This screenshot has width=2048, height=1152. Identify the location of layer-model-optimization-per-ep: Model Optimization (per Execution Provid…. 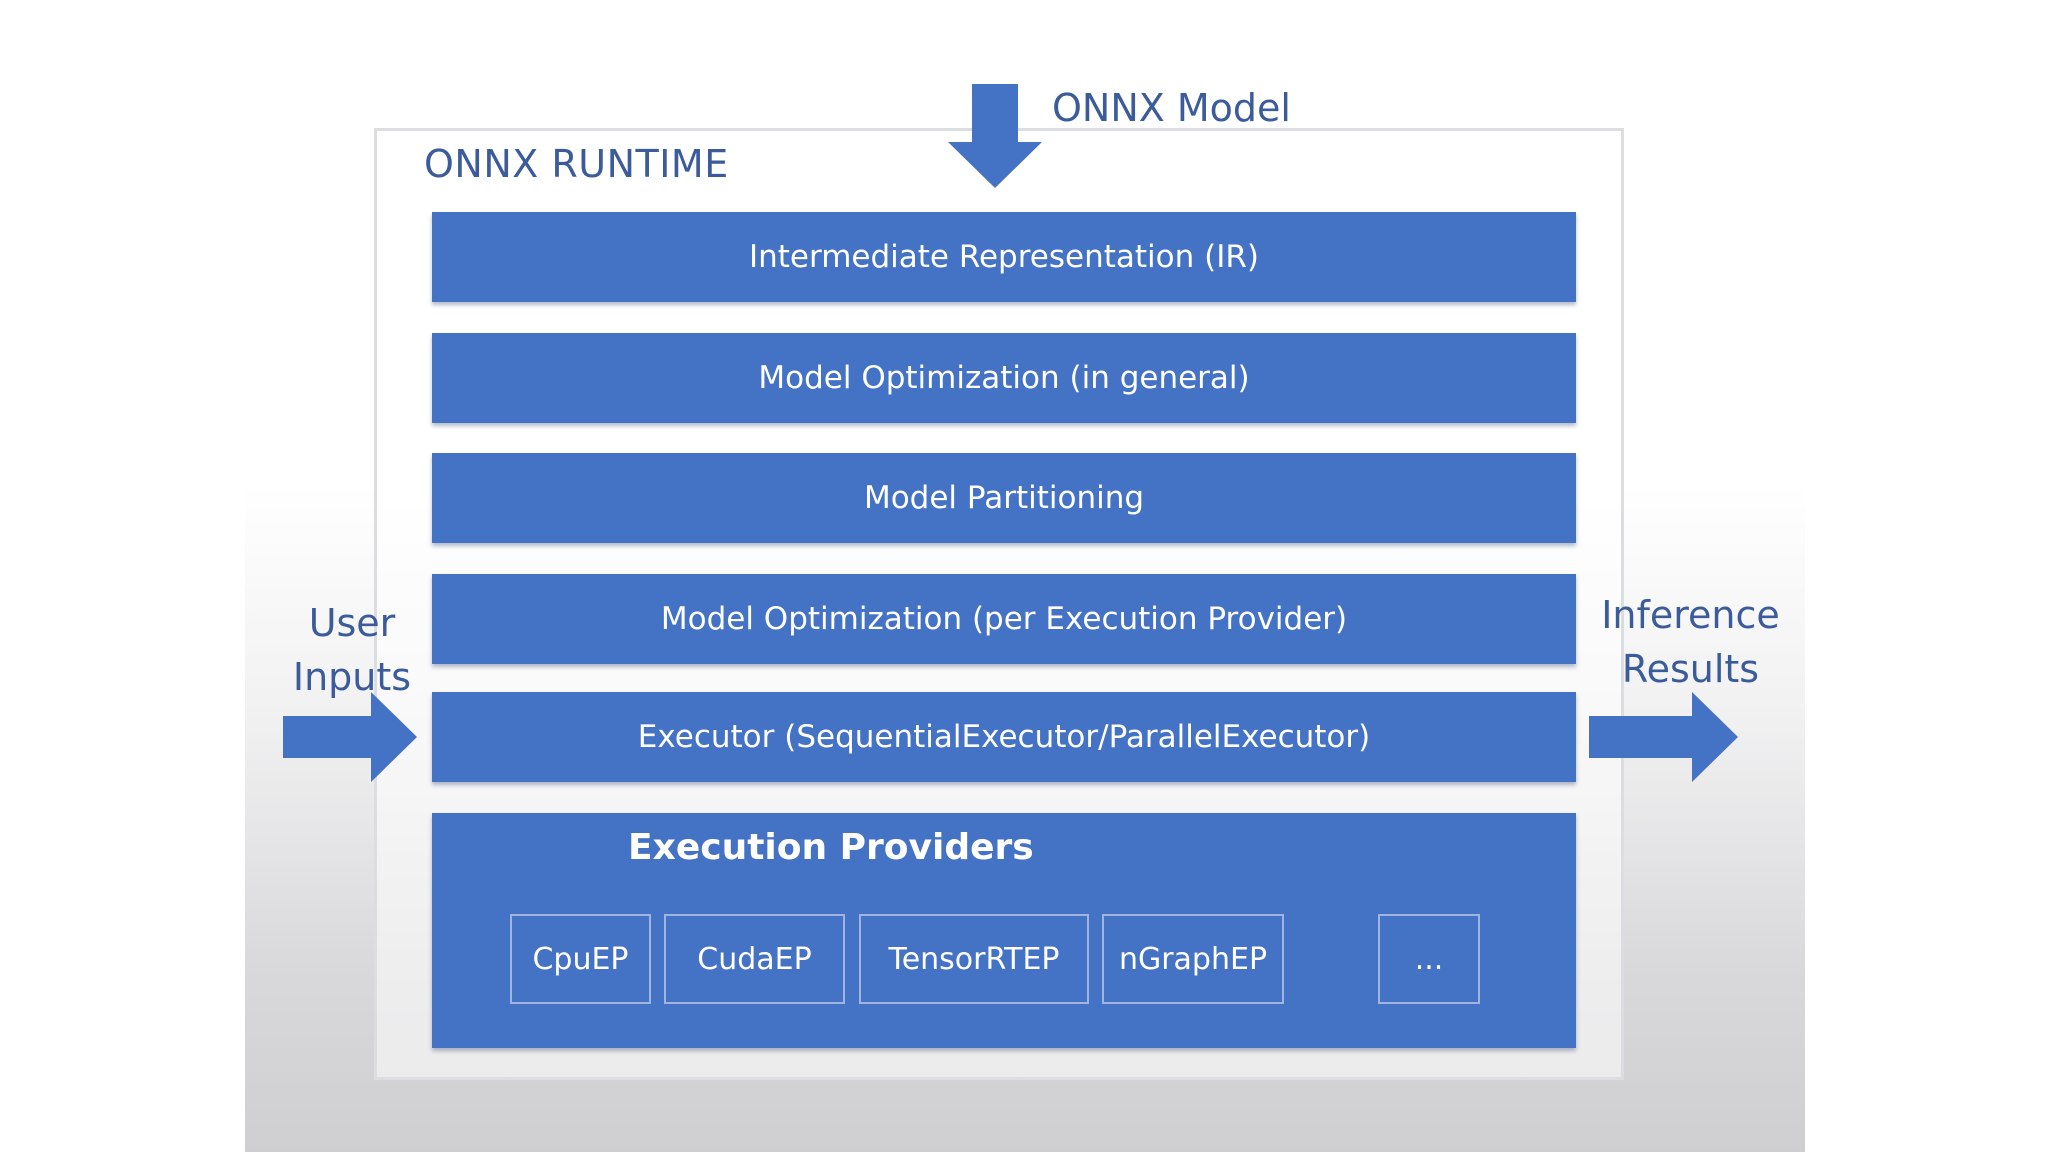
(1004, 619).